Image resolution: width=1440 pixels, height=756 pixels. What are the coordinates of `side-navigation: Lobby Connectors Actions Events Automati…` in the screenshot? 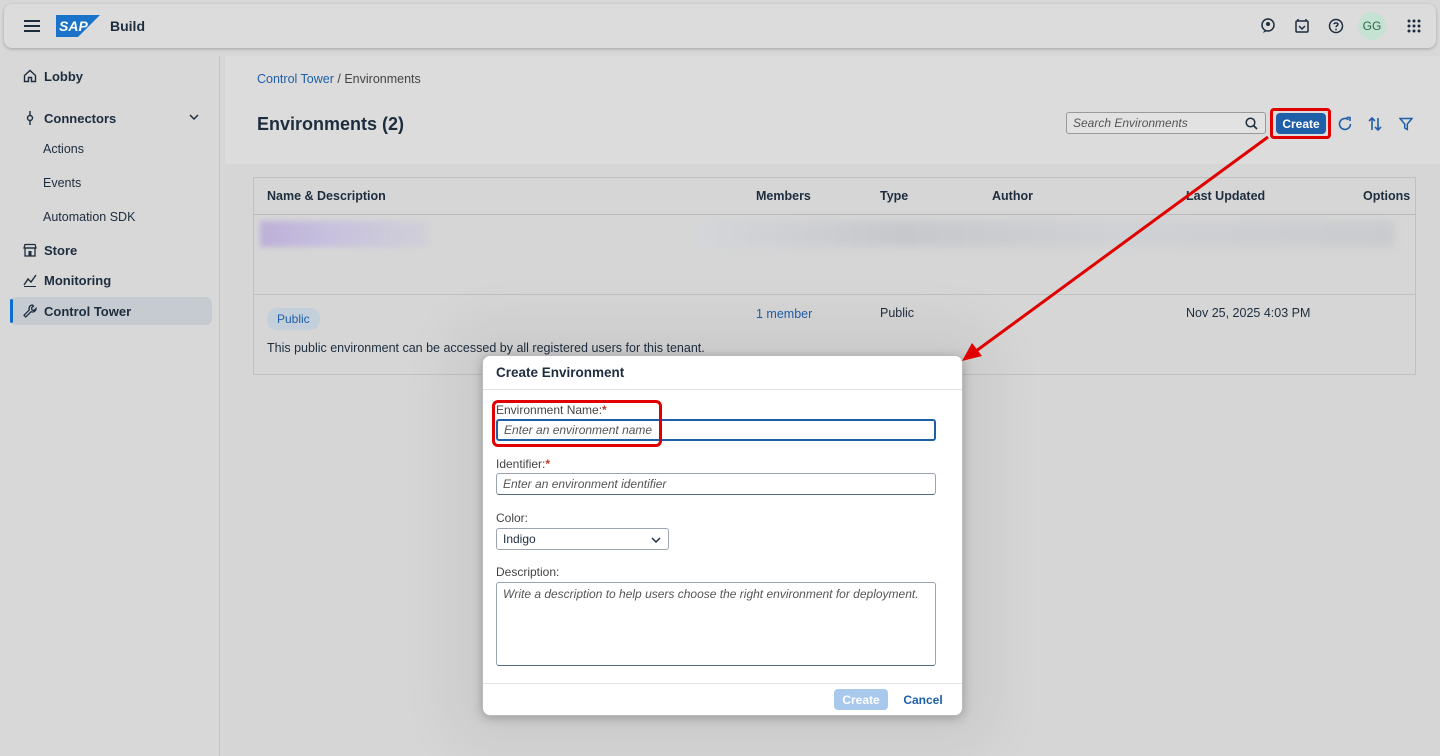 It's located at (110, 406).